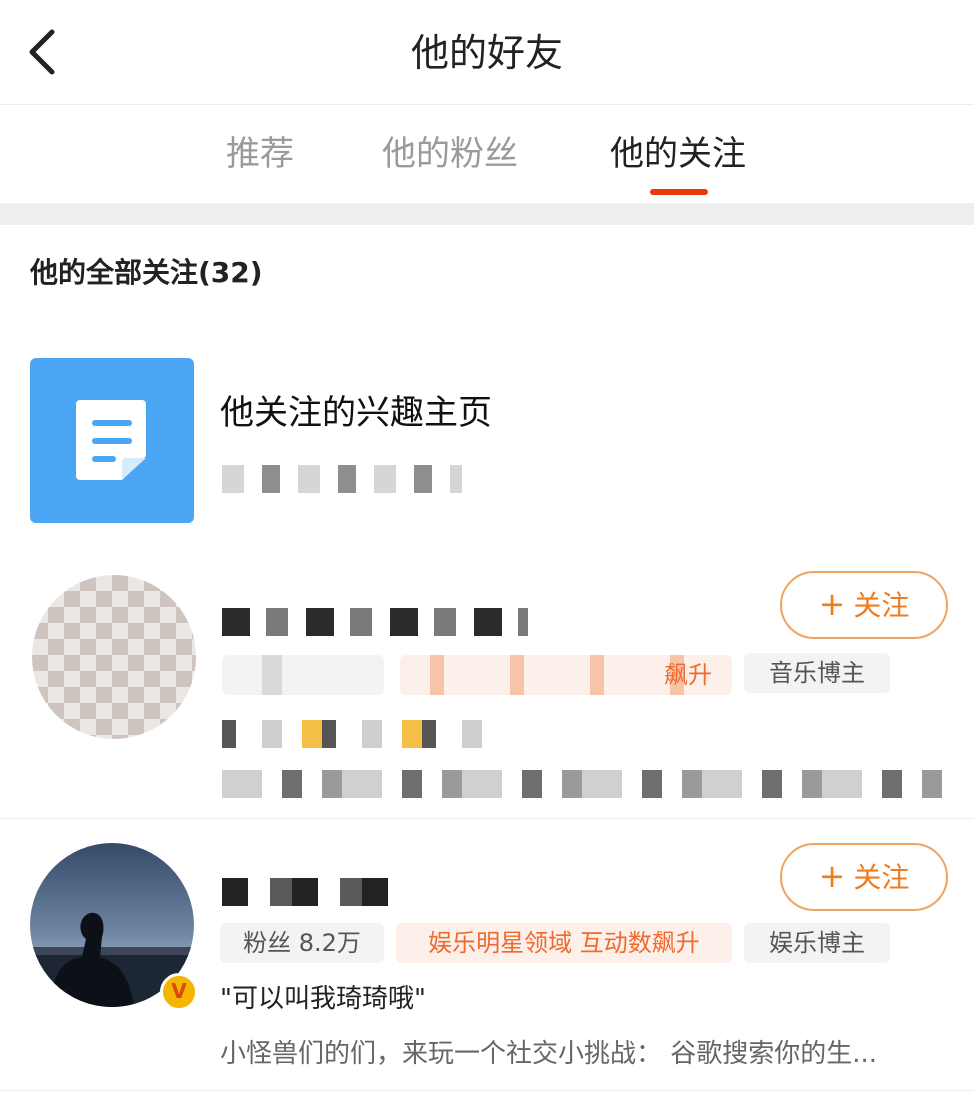  I want to click on document-icon, so click(111, 440).